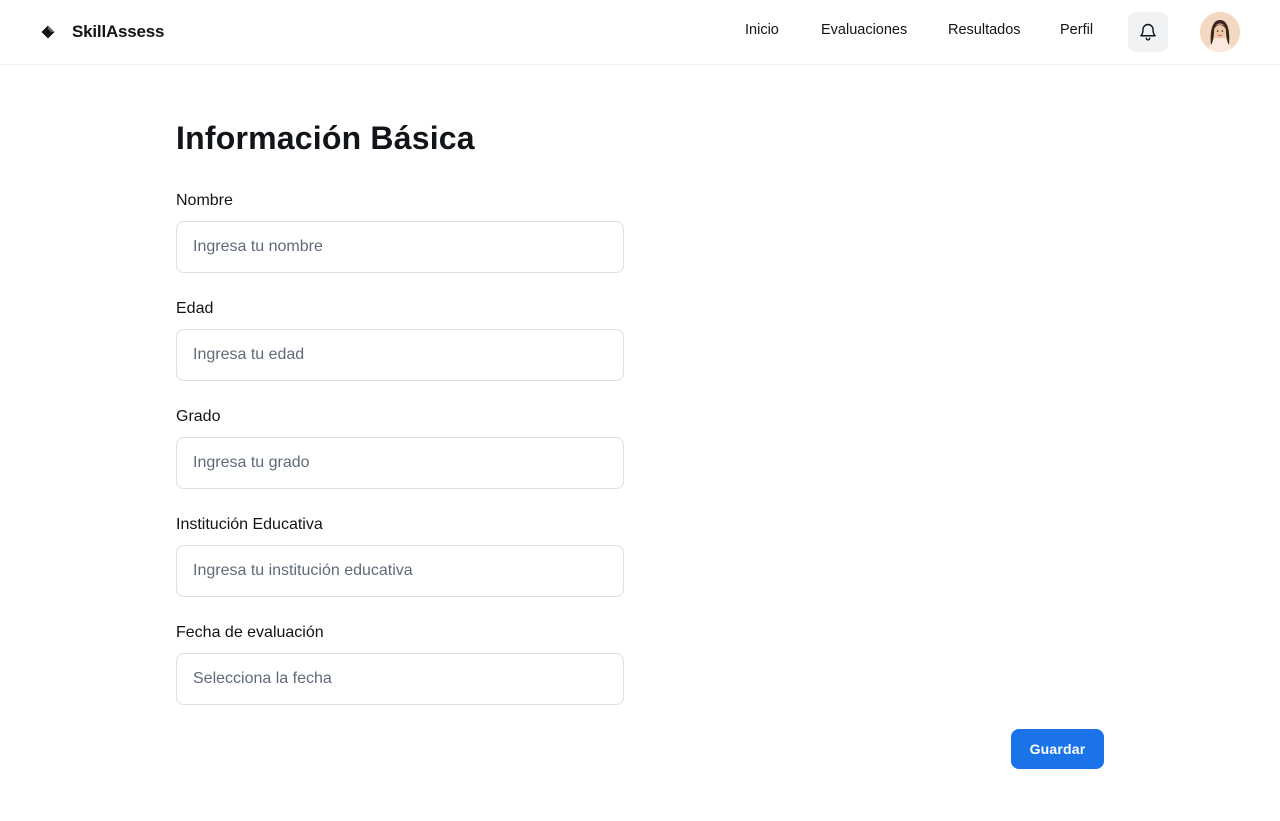 The height and width of the screenshot is (821, 1280). What do you see at coordinates (400, 571) in the screenshot?
I see `institucion-input` at bounding box center [400, 571].